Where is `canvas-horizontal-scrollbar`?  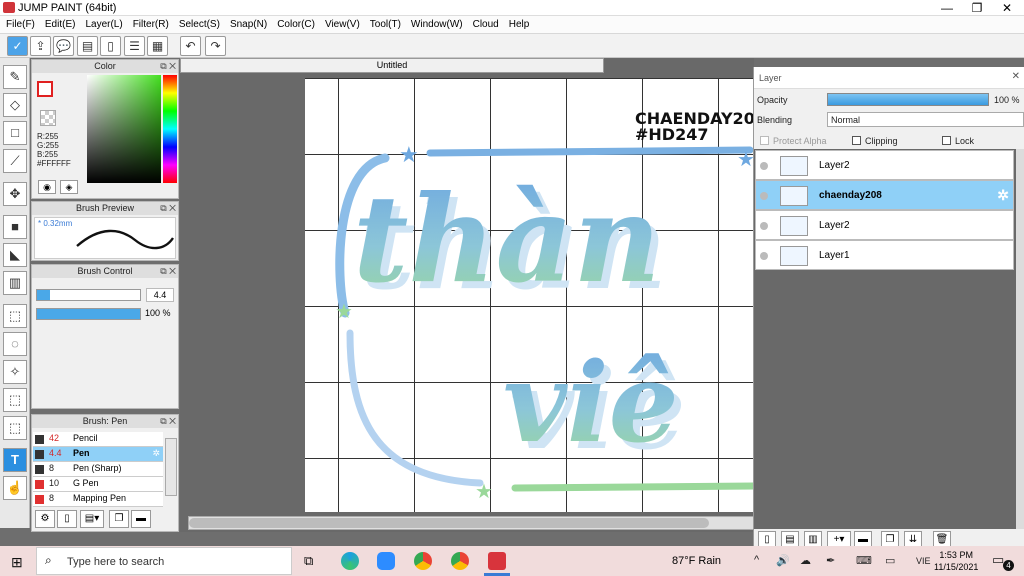
canvas-horizontal-scrollbar is located at coordinates (471, 523).